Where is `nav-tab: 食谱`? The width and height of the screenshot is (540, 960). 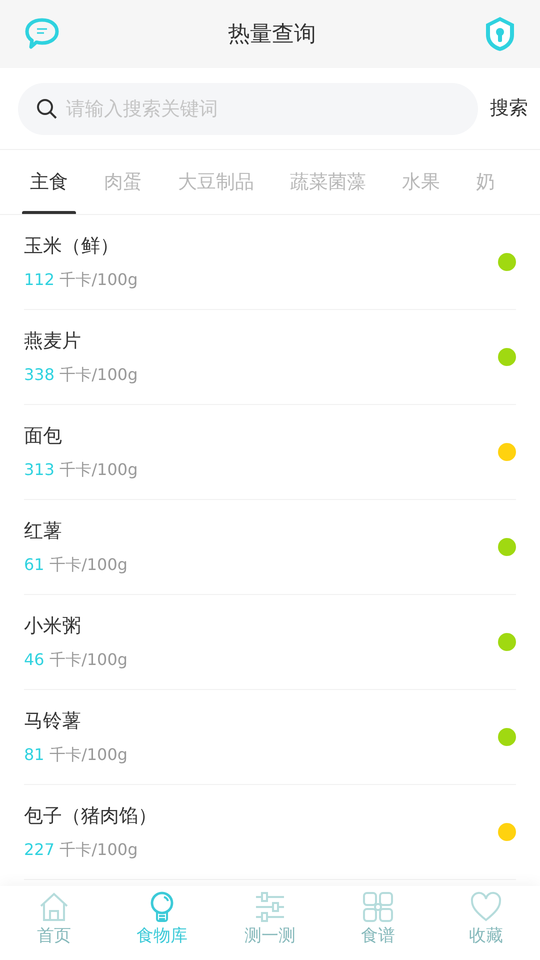
nav-tab: 食谱 is located at coordinates (378, 923).